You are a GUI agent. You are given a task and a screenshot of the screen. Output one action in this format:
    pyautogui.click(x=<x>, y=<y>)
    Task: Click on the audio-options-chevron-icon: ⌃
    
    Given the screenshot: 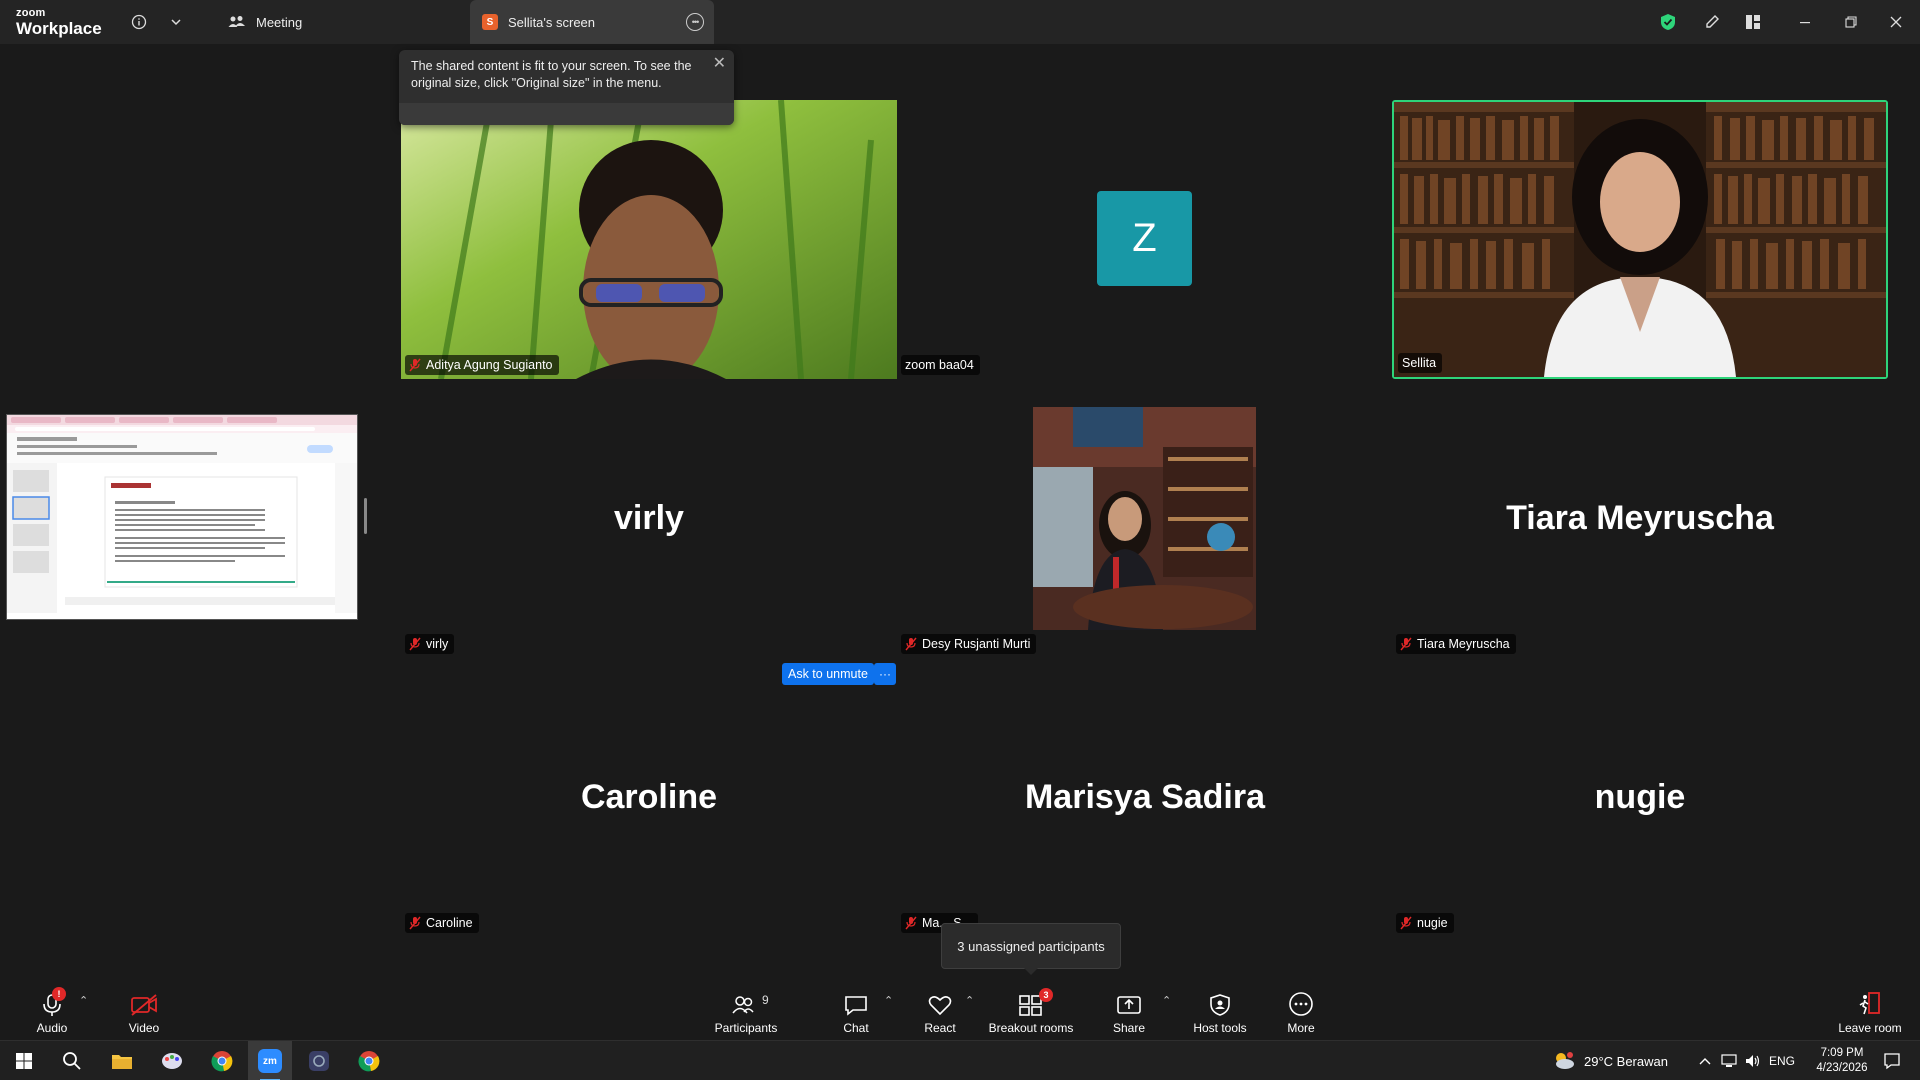 What is the action you would take?
    pyautogui.click(x=83, y=1000)
    